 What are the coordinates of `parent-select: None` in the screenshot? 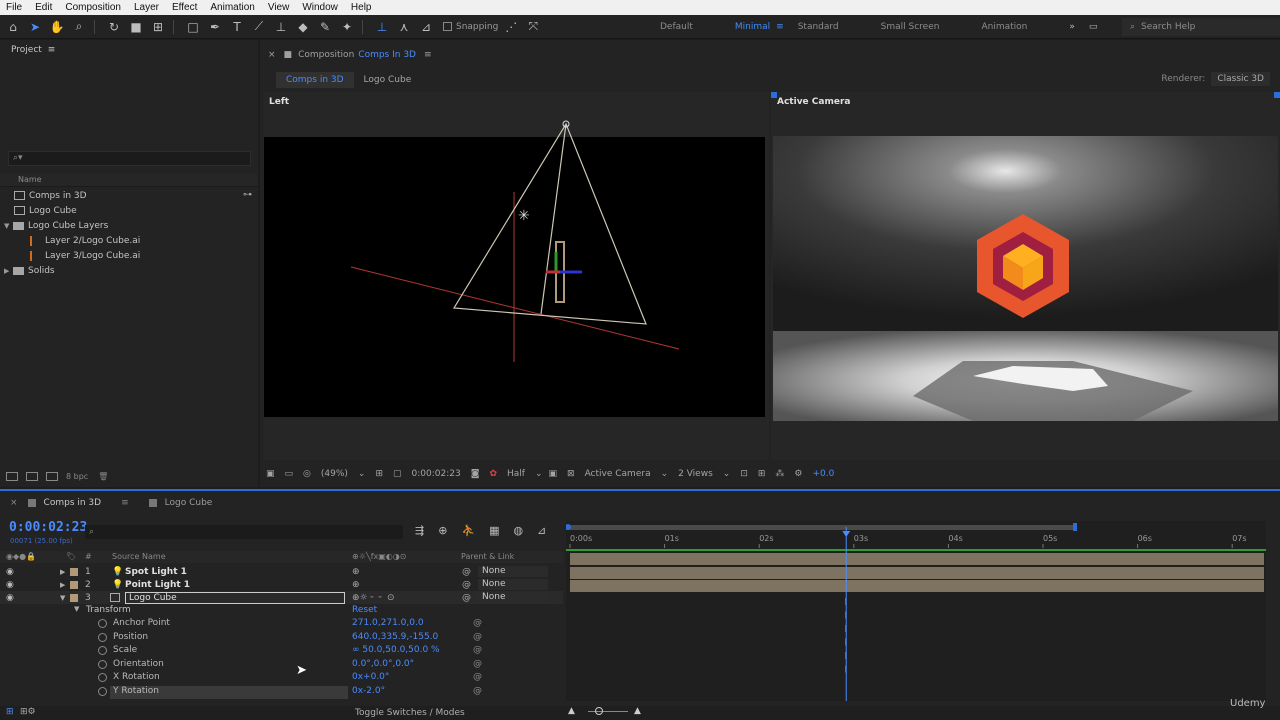 It's located at (513, 597).